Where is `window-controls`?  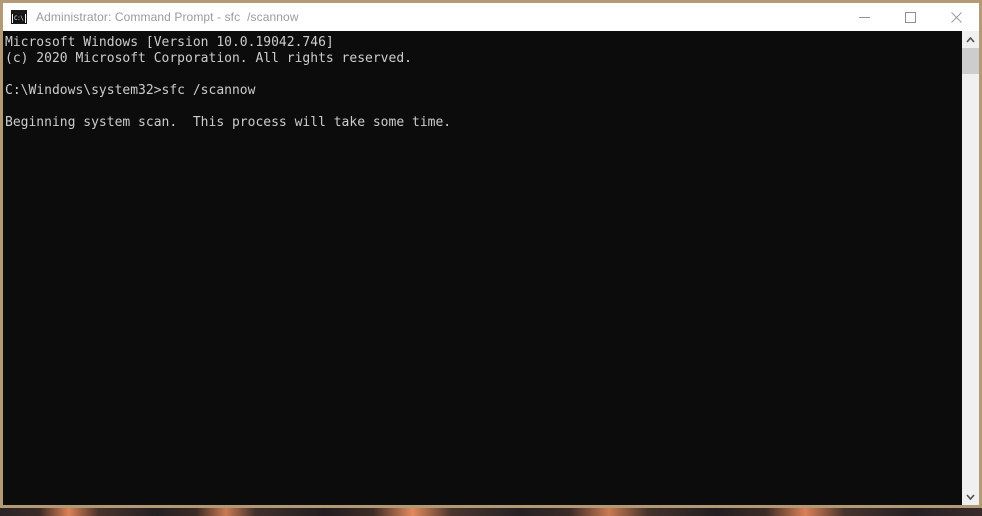 window-controls is located at coordinates (910, 17).